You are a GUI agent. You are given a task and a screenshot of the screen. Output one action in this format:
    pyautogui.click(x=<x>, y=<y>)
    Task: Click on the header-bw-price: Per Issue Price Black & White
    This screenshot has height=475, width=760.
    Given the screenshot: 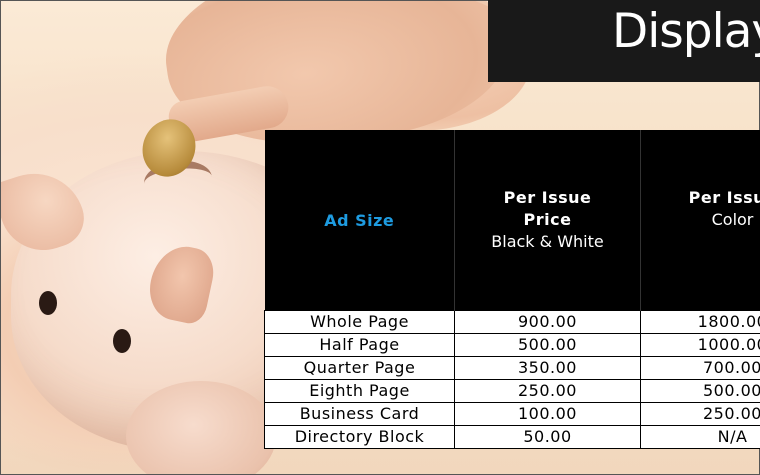 What is the action you would take?
    pyautogui.click(x=547, y=220)
    